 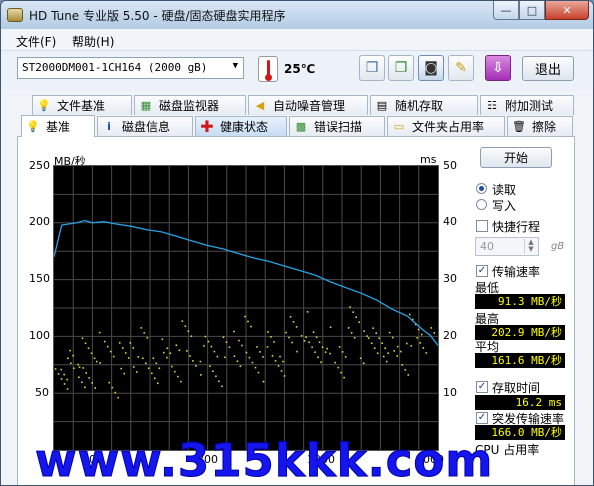 I want to click on y-left-tick: 150, so click(x=39, y=278).